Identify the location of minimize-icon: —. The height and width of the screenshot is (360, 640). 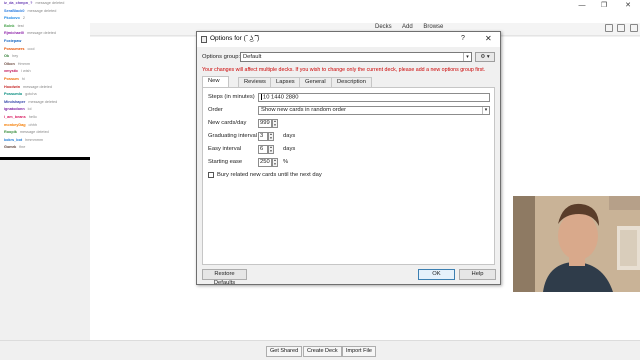
(582, 5).